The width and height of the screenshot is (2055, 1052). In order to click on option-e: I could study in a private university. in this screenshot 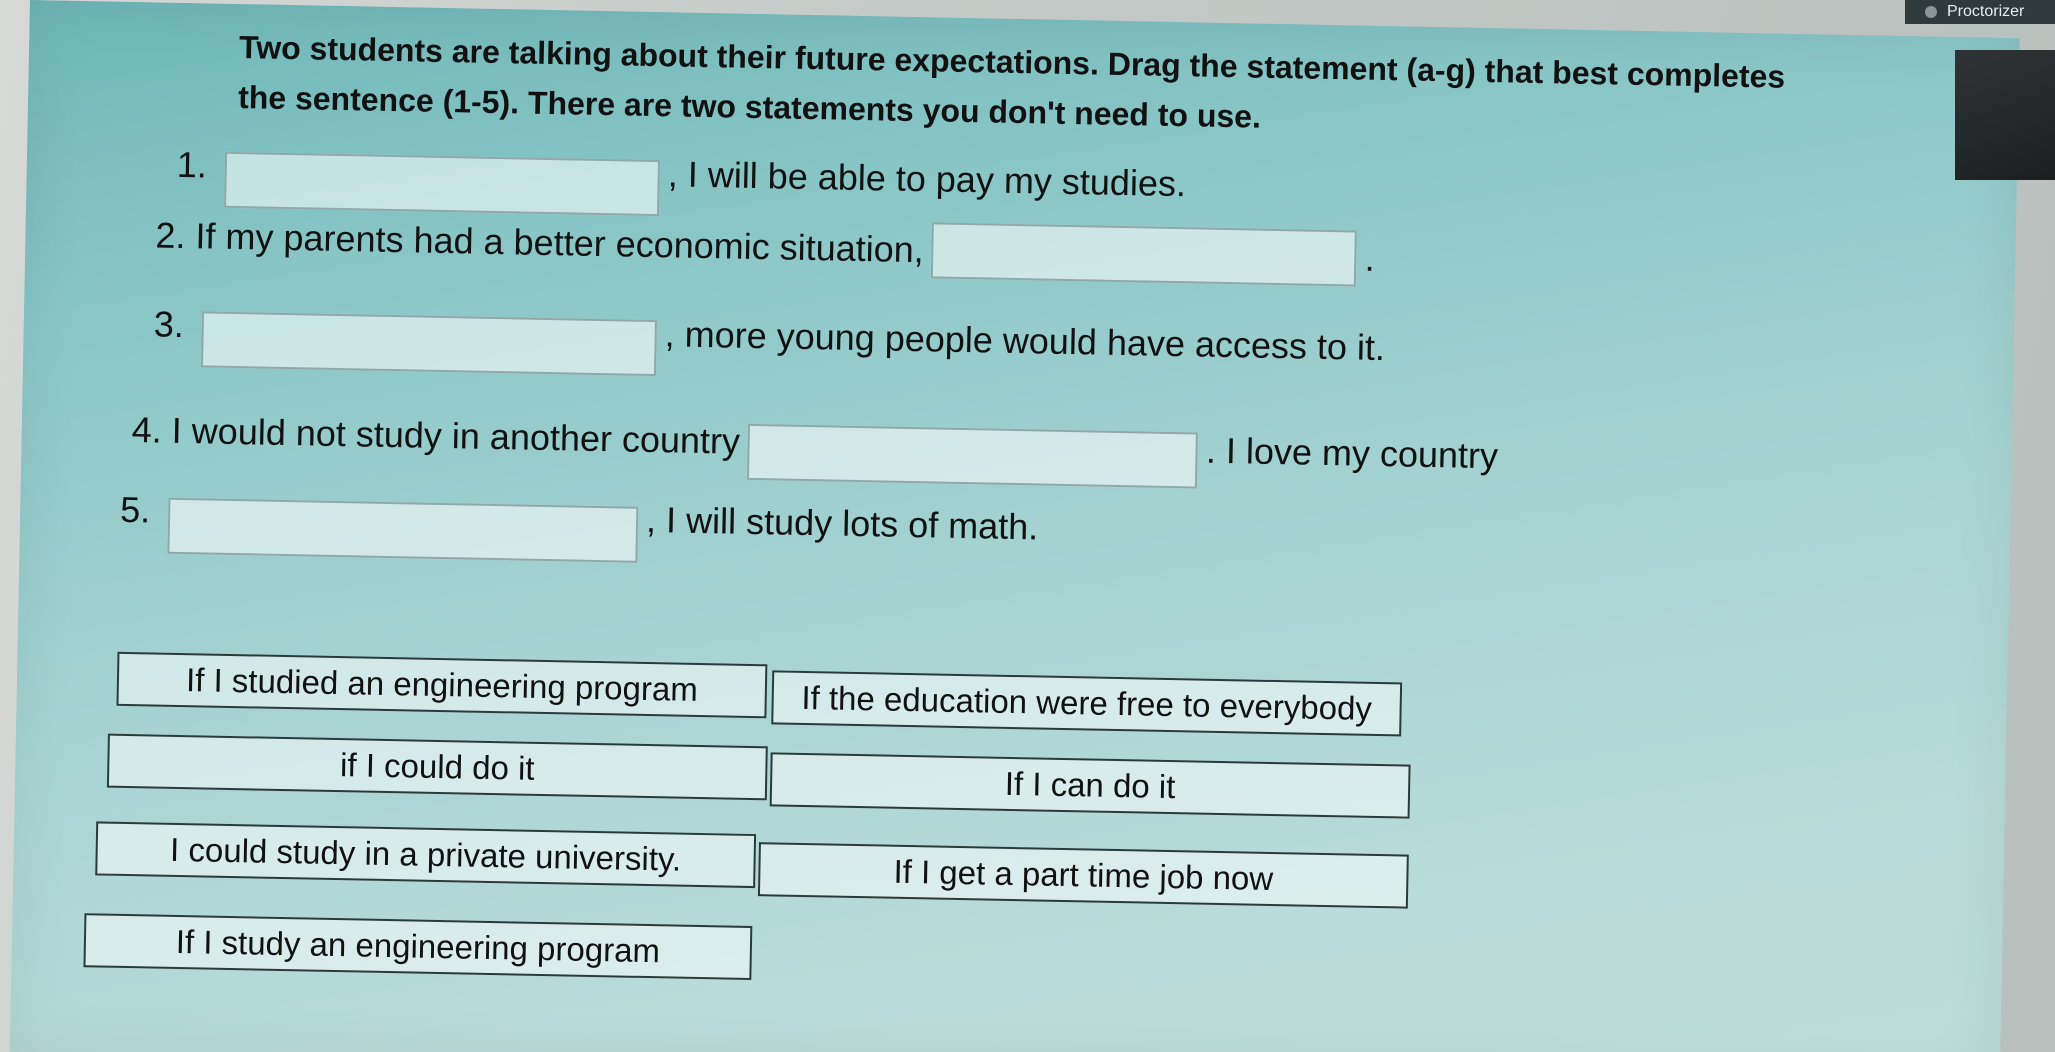, I will do `click(426, 855)`.